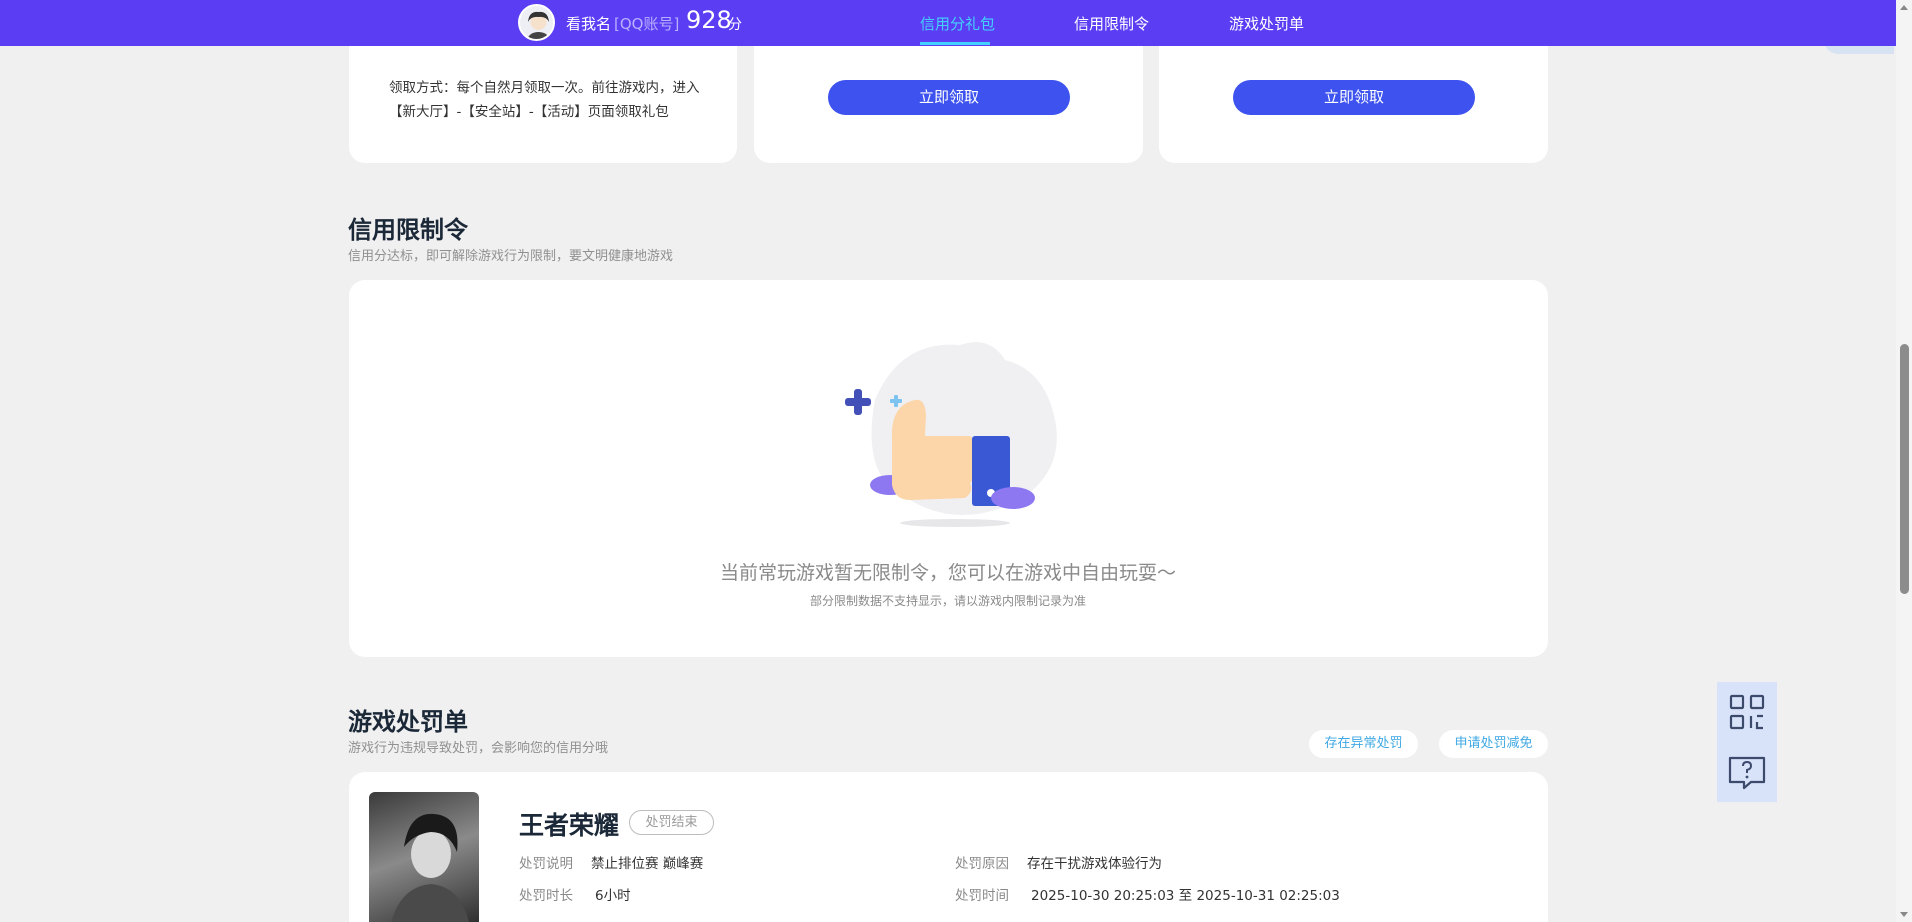  What do you see at coordinates (647, 24) in the screenshot?
I see `account-type: [QQ账号]` at bounding box center [647, 24].